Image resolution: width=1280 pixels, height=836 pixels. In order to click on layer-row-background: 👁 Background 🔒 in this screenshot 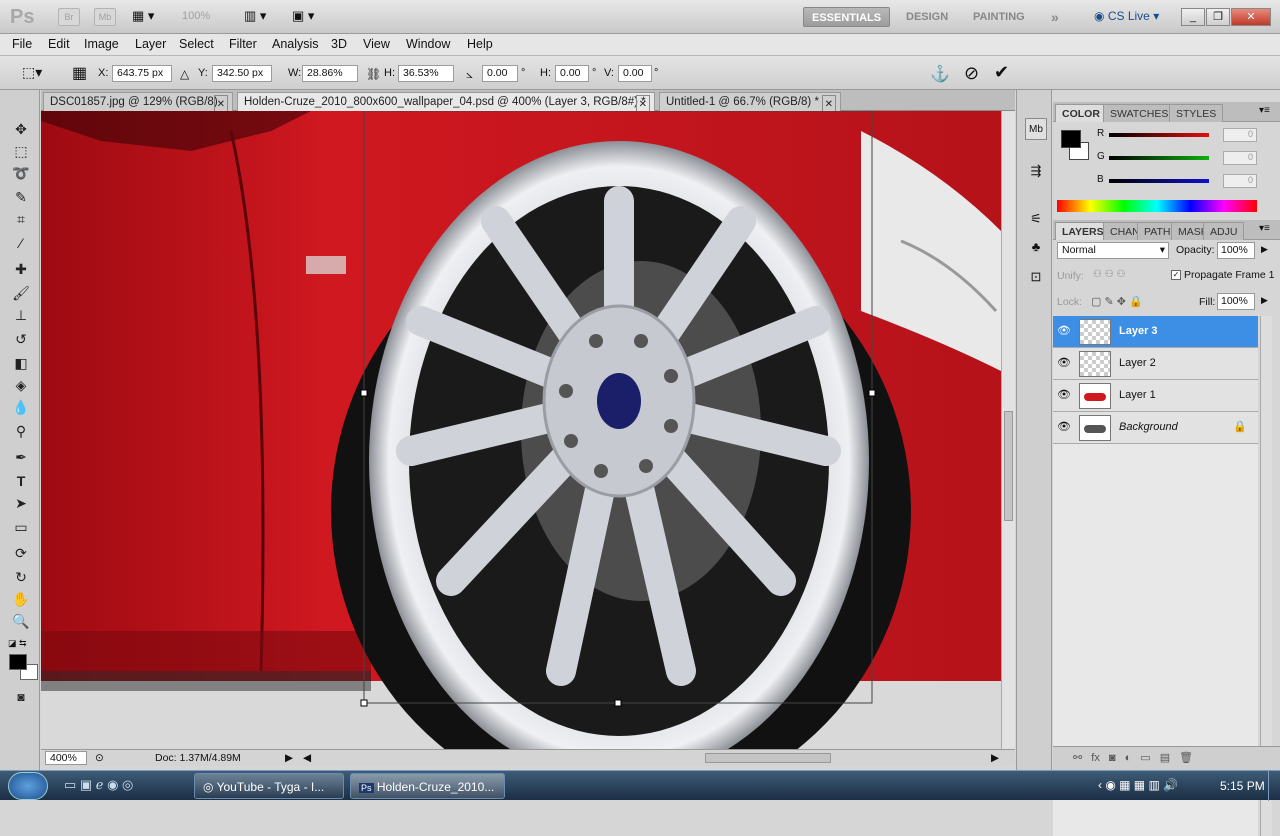, I will do `click(1155, 428)`.